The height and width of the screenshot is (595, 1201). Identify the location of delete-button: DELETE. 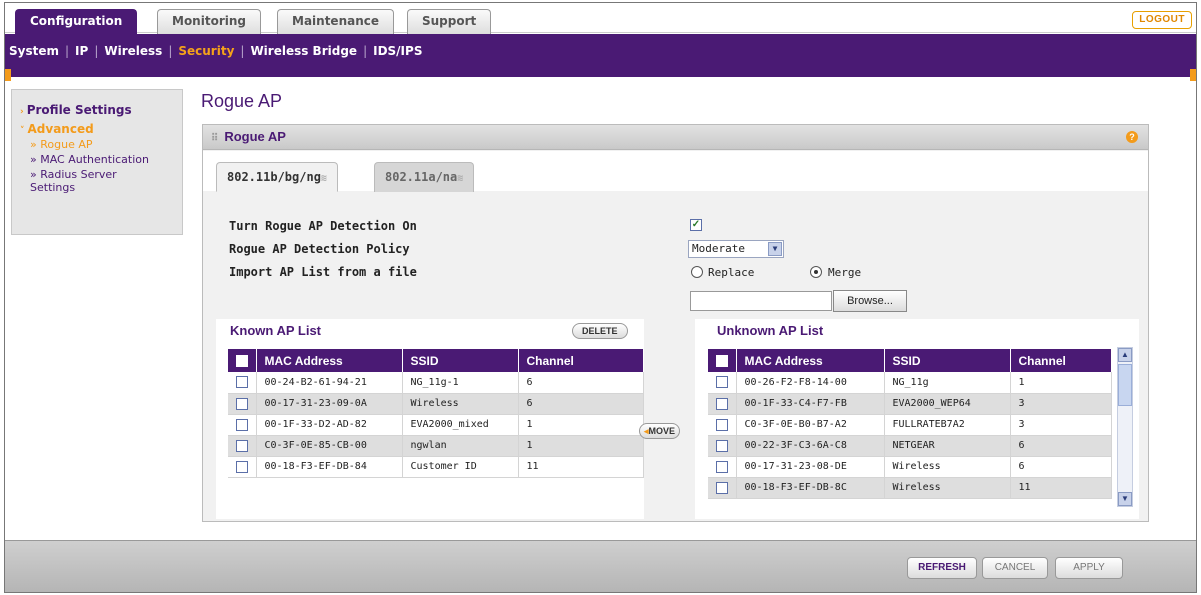
(600, 331).